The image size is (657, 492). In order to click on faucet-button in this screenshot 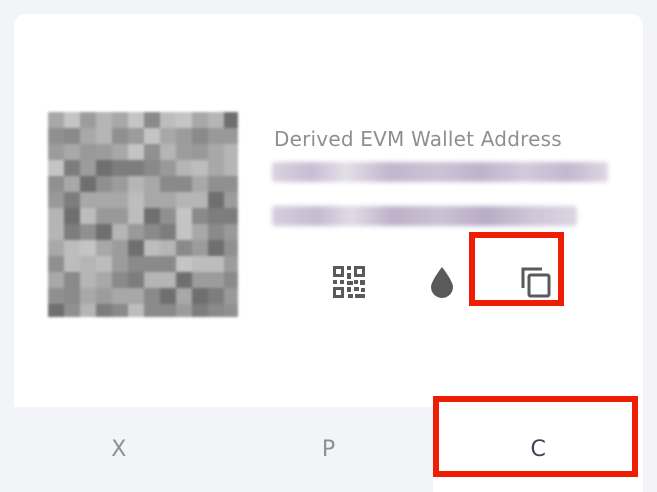, I will do `click(442, 282)`.